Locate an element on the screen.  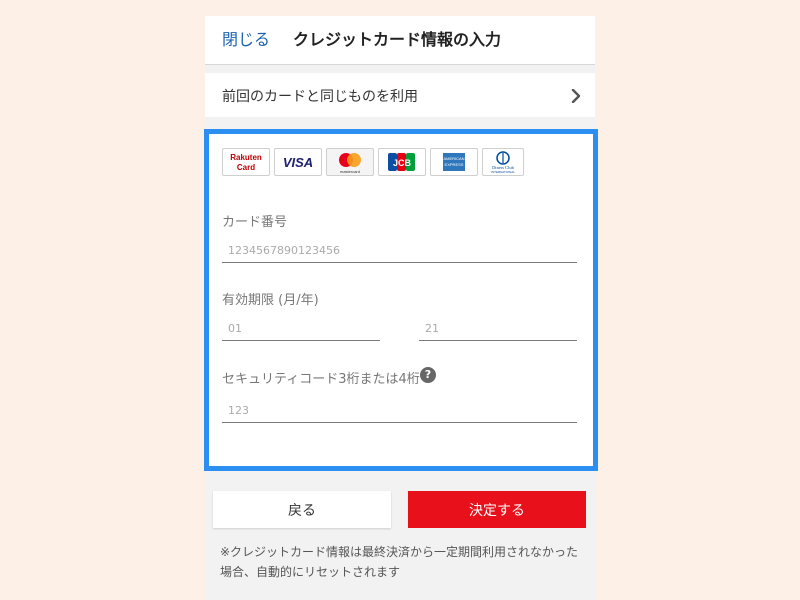
submit-button: 決定する is located at coordinates (497, 509).